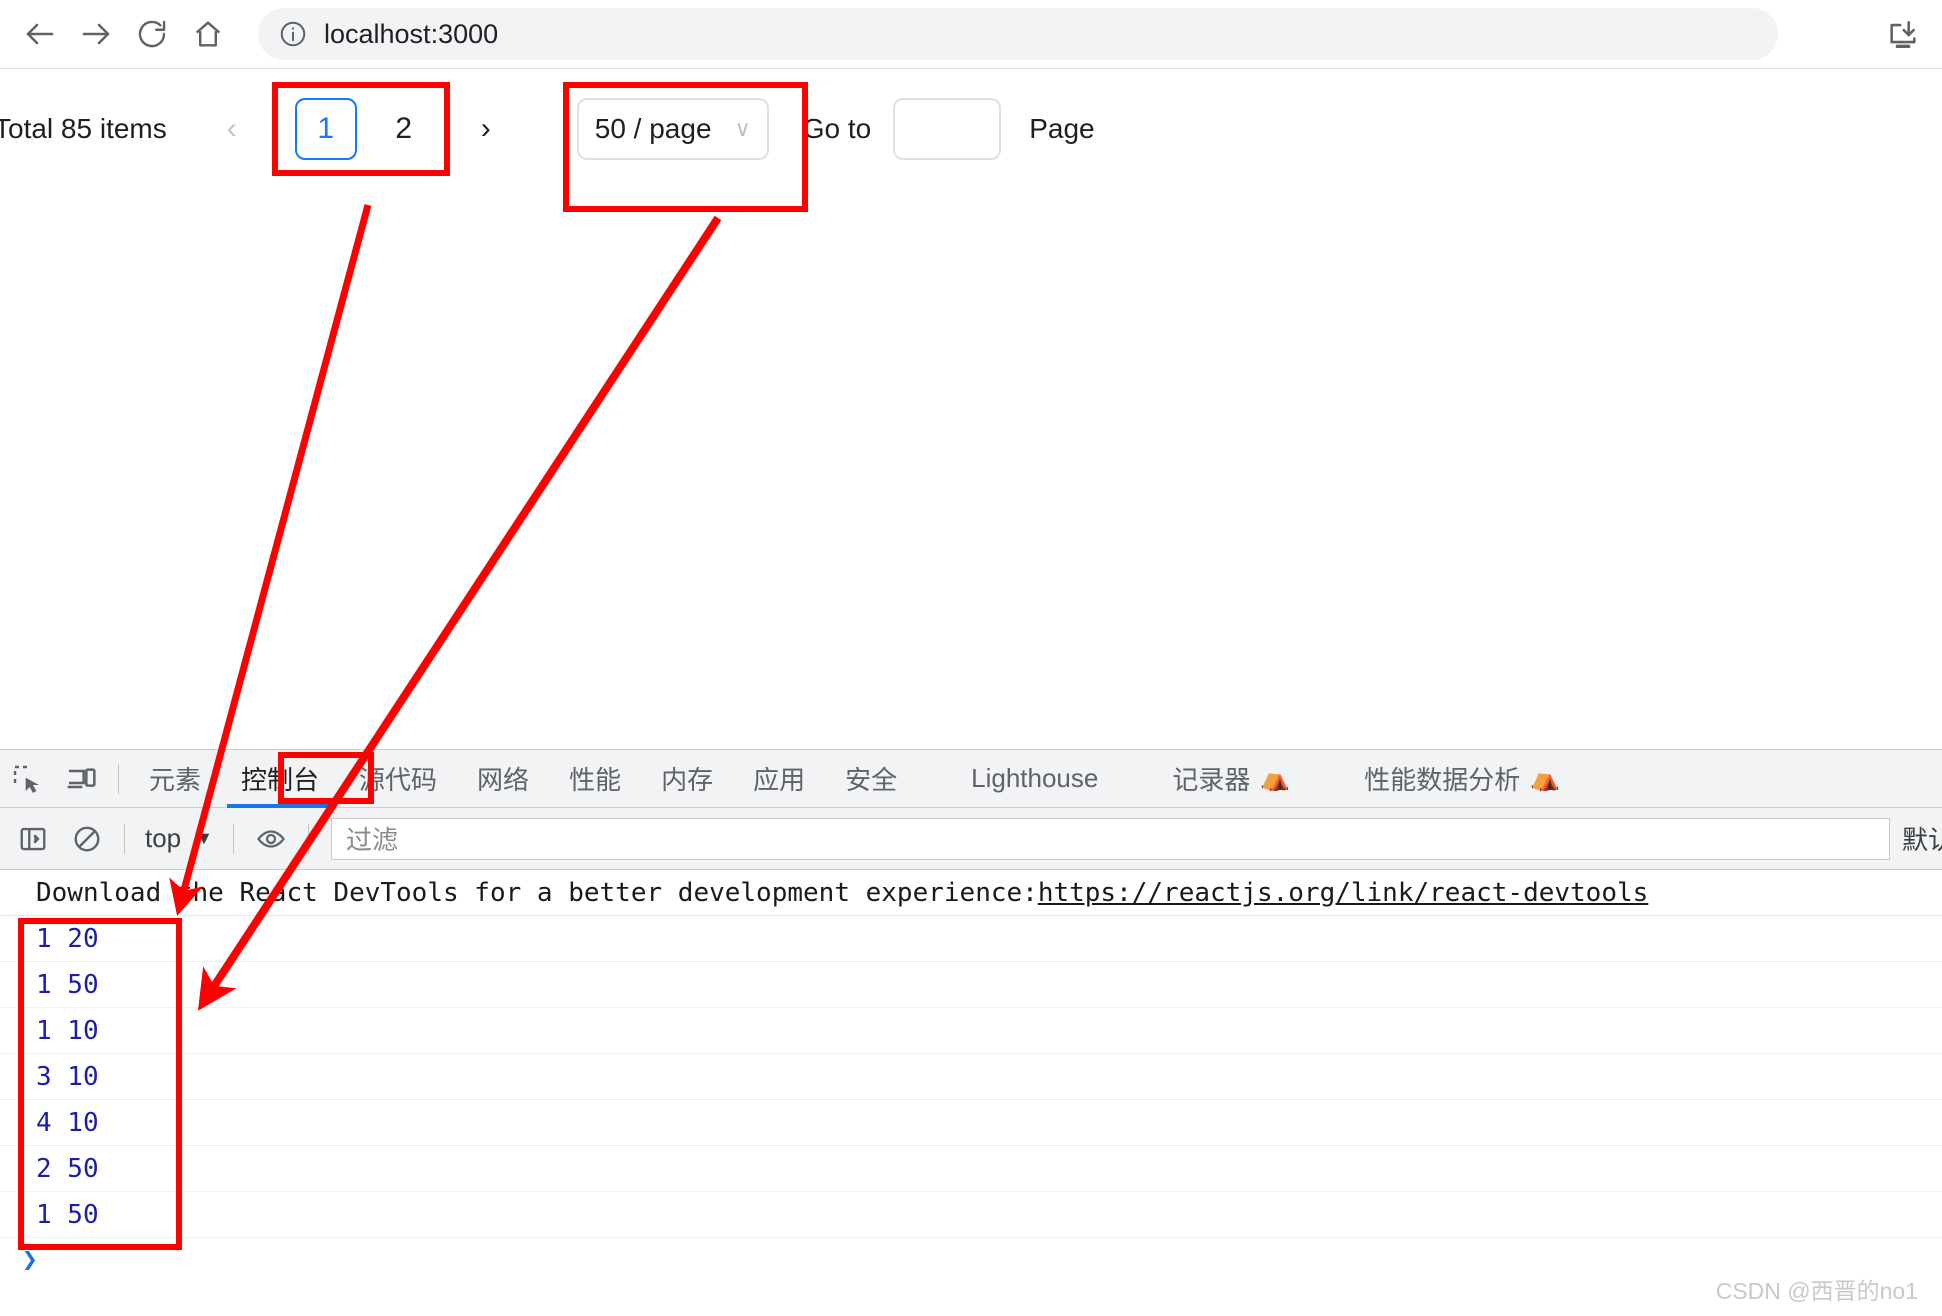 This screenshot has width=1942, height=1316. I want to click on tab-performance: 性能, so click(595, 779).